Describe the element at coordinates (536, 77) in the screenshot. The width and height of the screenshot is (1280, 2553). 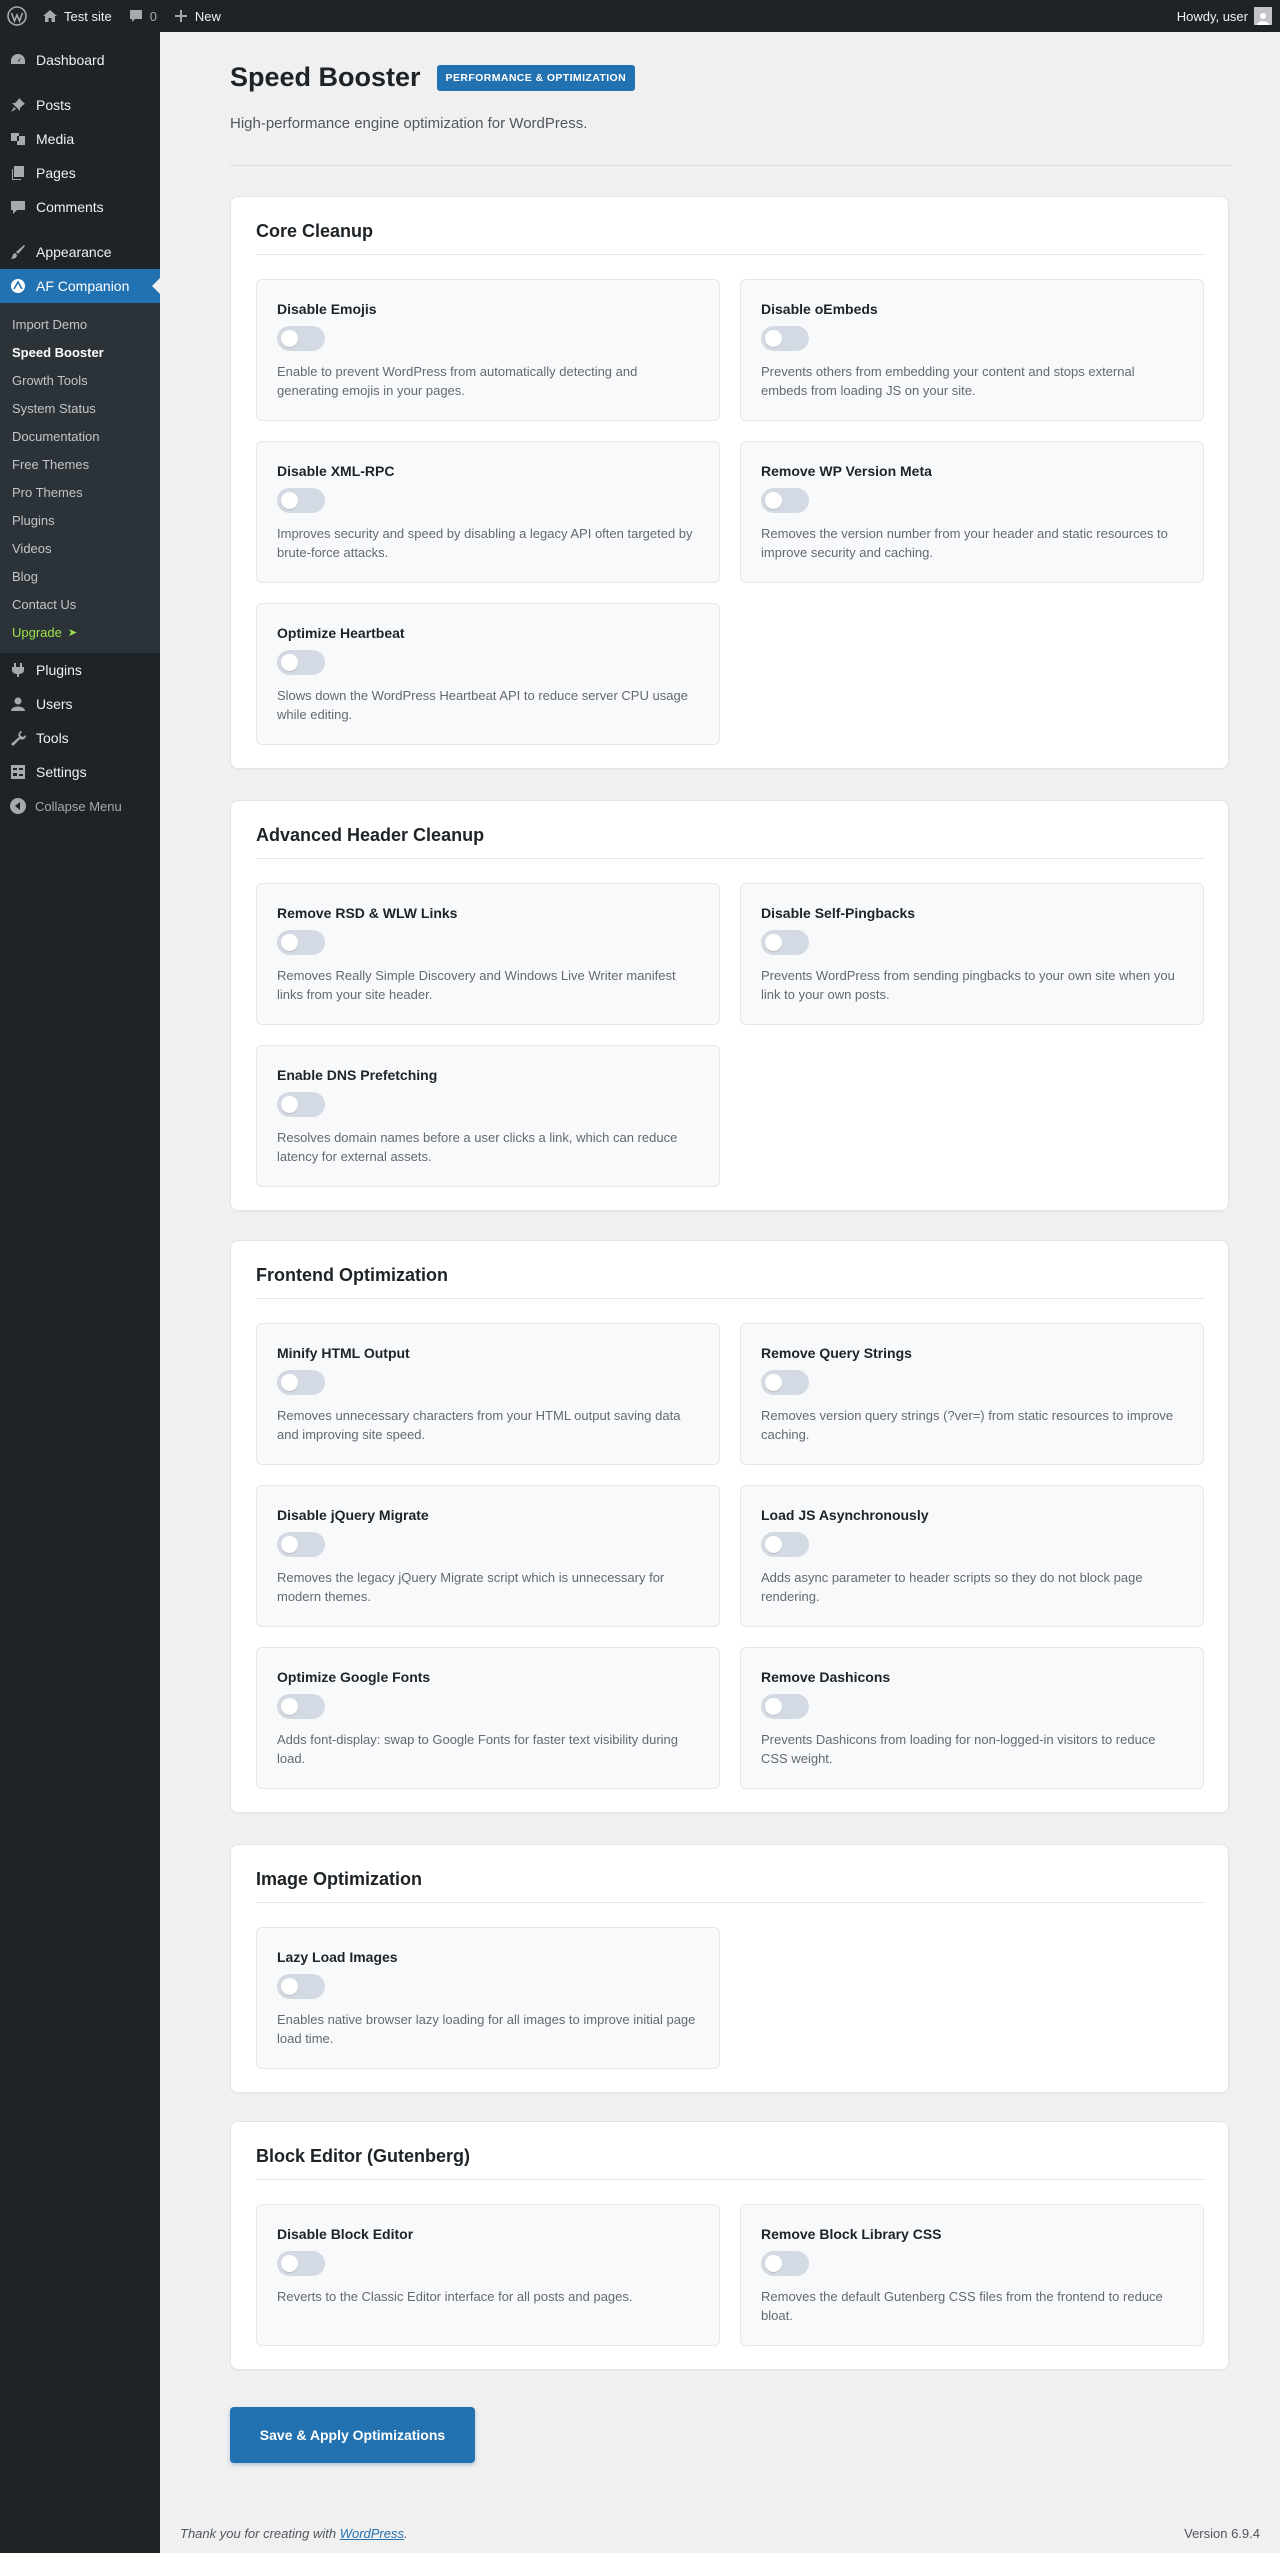
I see `performance-badge: PERFORMANCE & OPTIMIZATION` at that location.